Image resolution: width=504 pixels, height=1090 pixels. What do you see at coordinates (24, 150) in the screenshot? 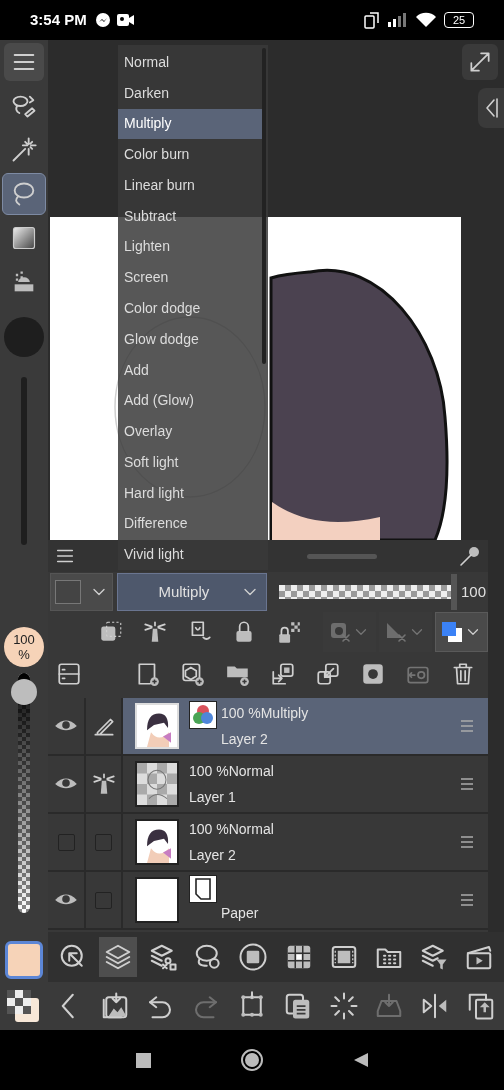
I see `wand-icon` at bounding box center [24, 150].